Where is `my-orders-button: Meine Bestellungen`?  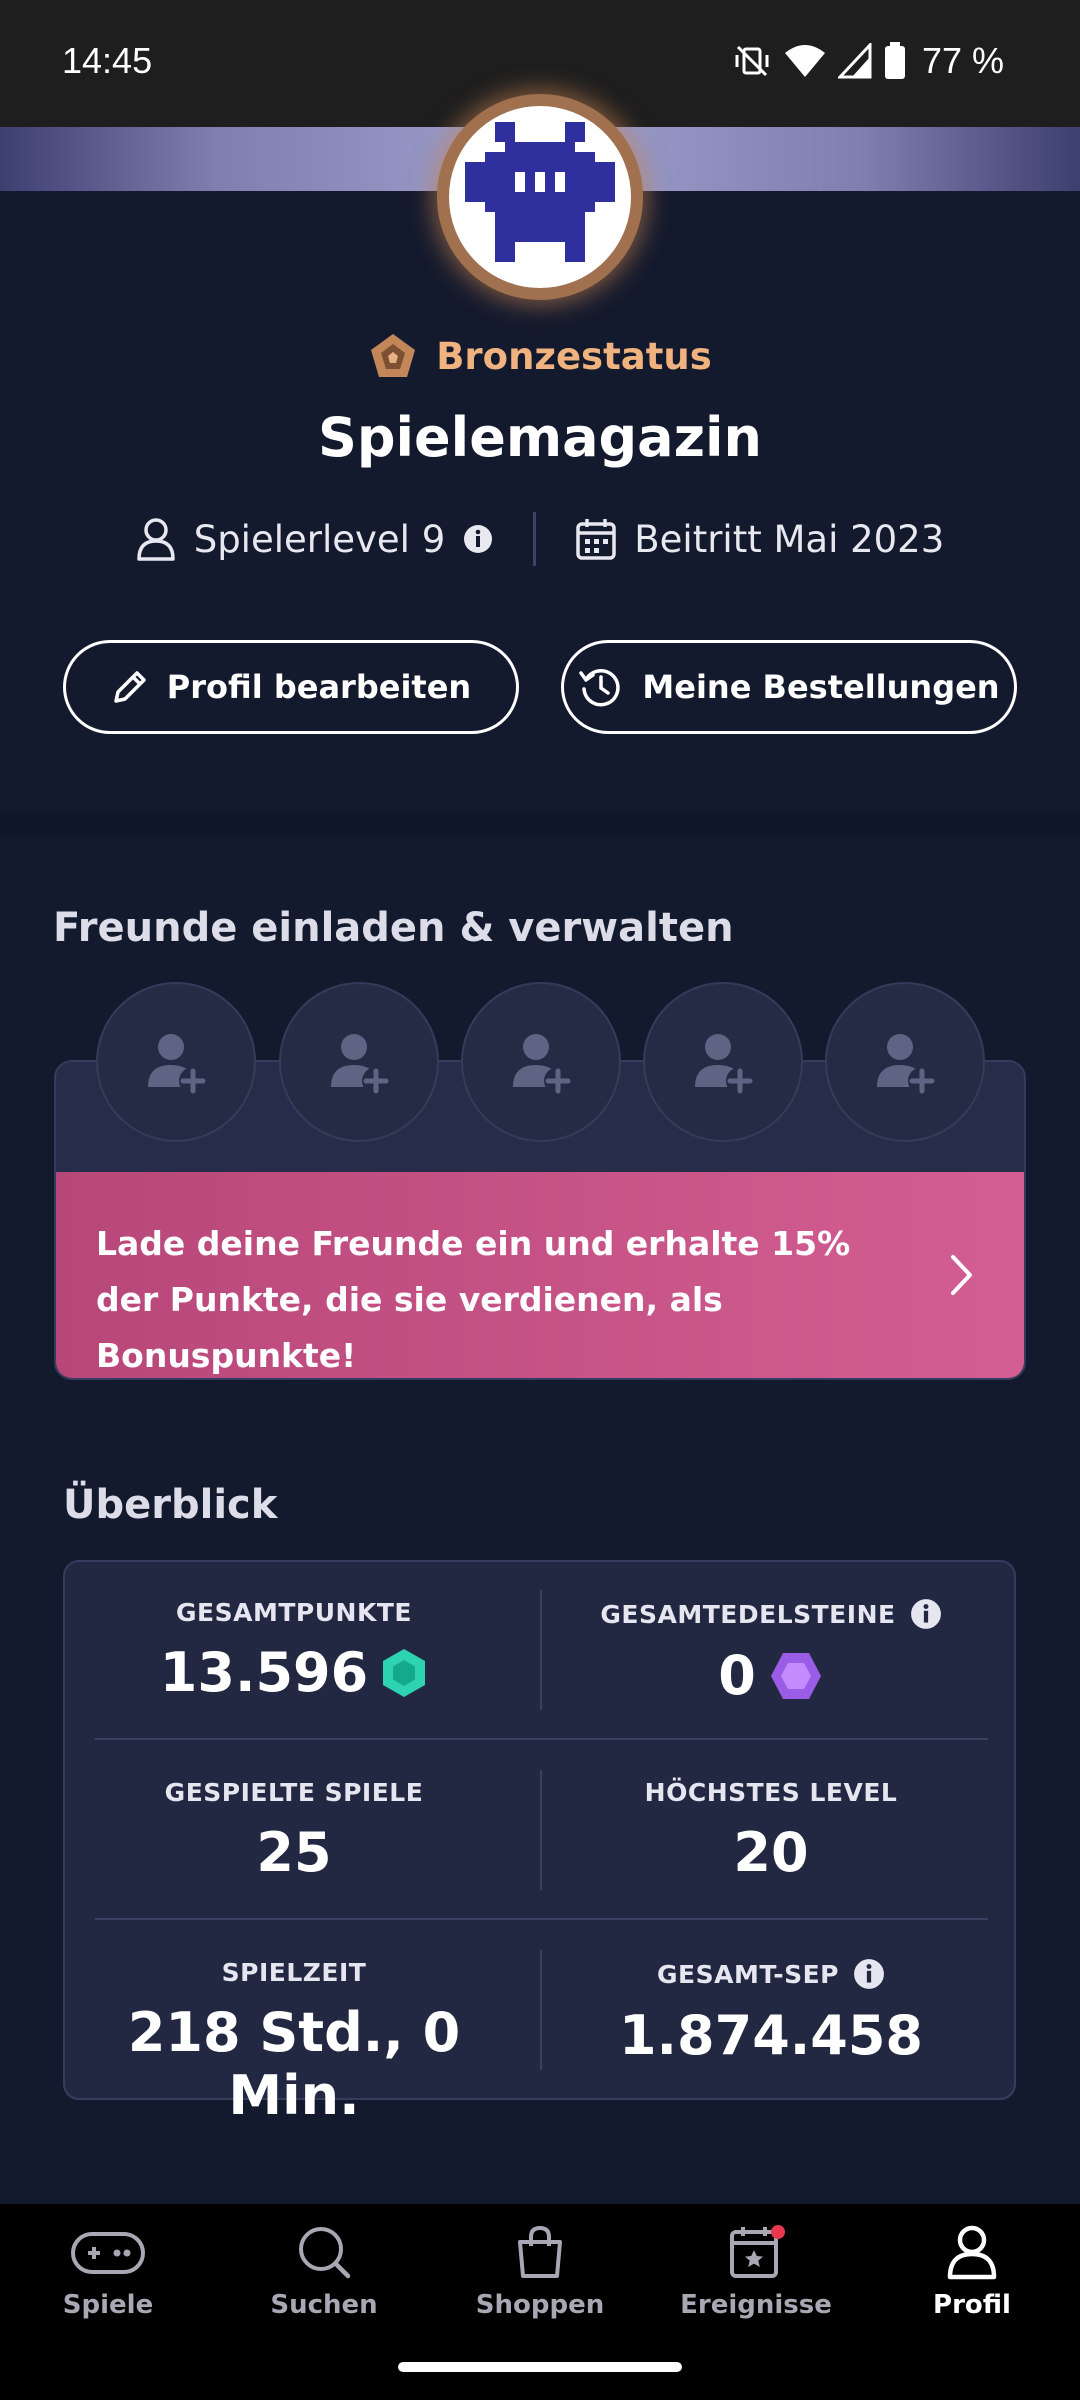 my-orders-button: Meine Bestellungen is located at coordinates (789, 687).